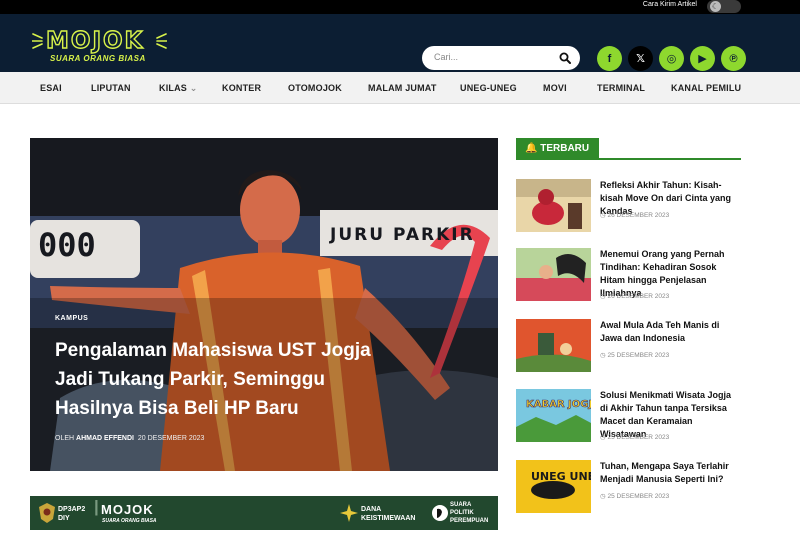 The image size is (800, 533). I want to click on sidebar-heading-label: TERBARU, so click(565, 148).